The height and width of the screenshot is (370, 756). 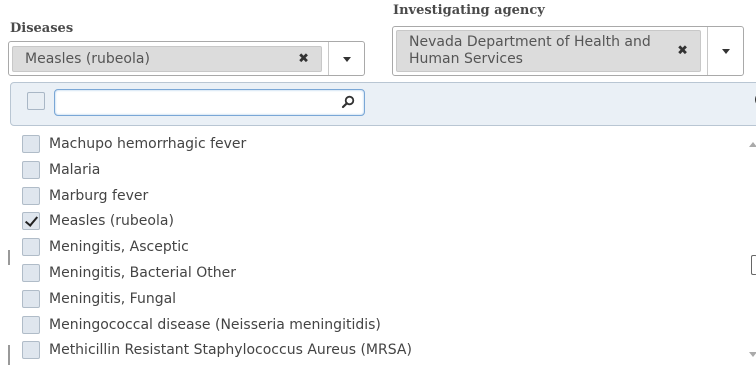 I want to click on selected-agency-line1: Nevada Department of Health and, so click(x=530, y=42).